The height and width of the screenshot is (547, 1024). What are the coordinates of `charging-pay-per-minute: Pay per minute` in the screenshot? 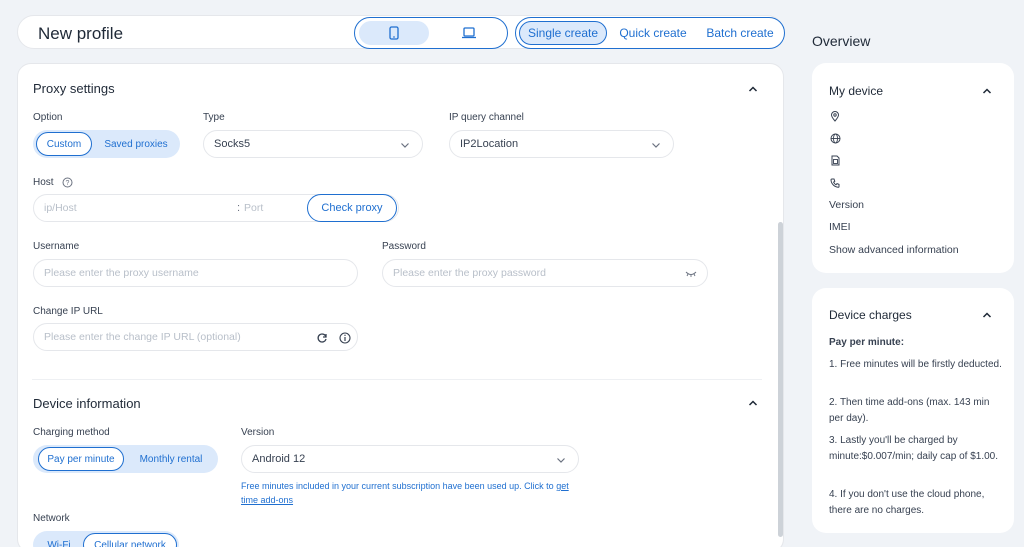 It's located at (81, 459).